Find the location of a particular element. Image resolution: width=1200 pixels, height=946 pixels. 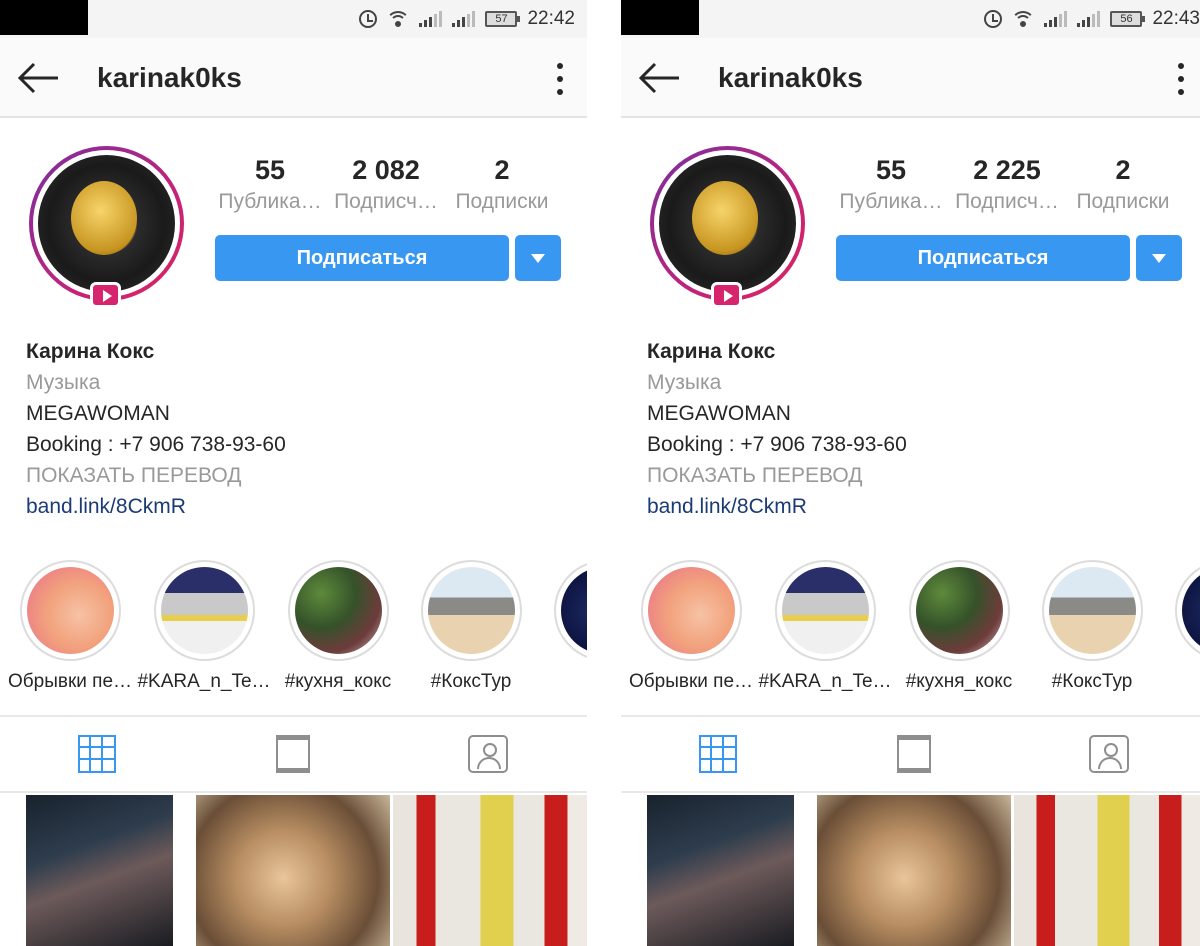

status-time: 22:43 is located at coordinates (1176, 18).